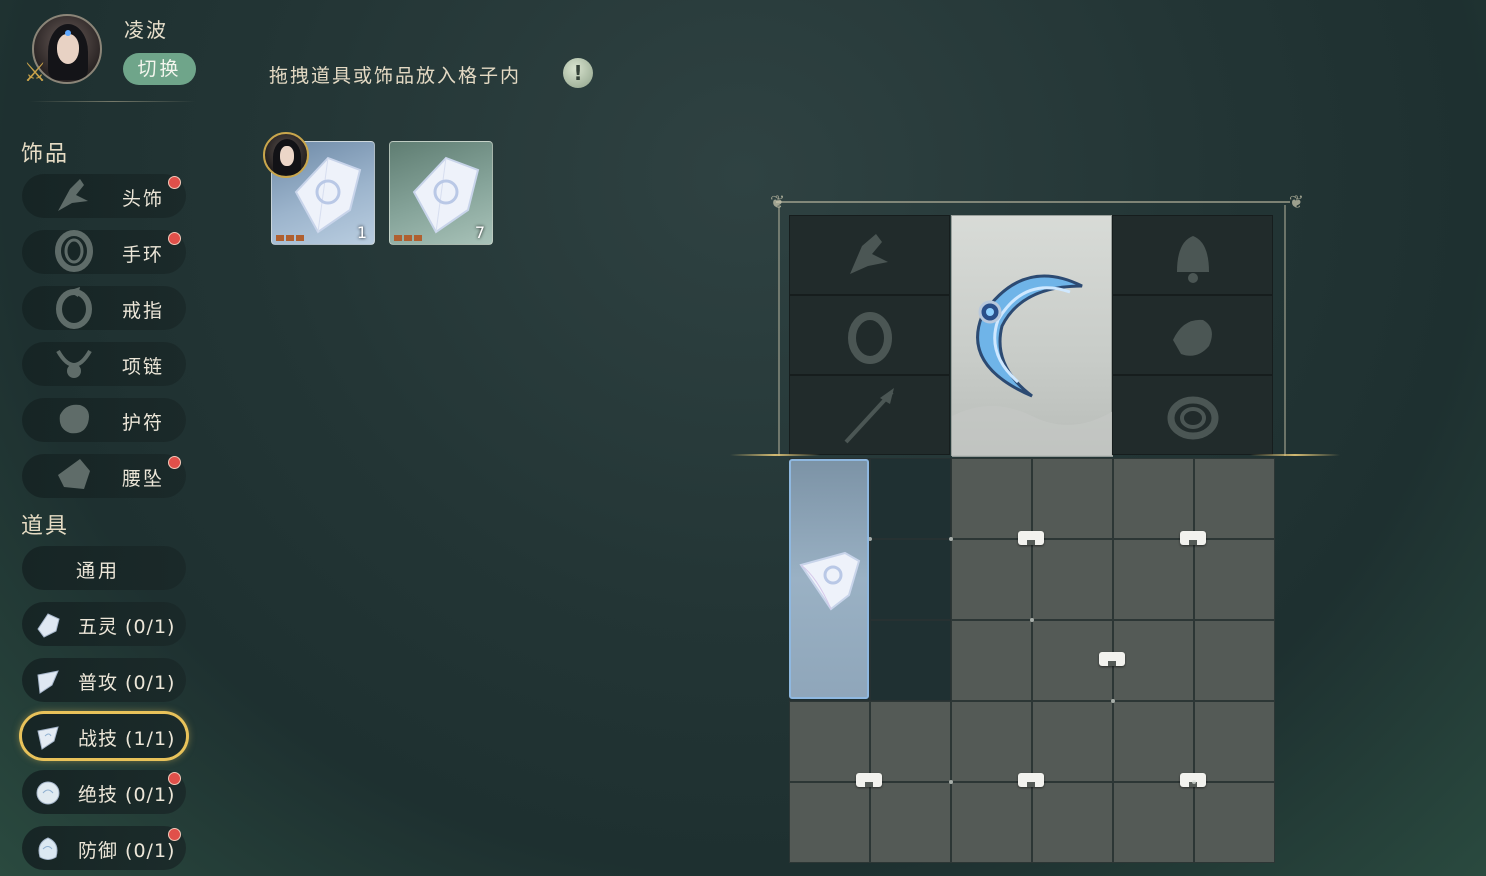  I want to click on item-label: 战技 (1/1), so click(127, 739).